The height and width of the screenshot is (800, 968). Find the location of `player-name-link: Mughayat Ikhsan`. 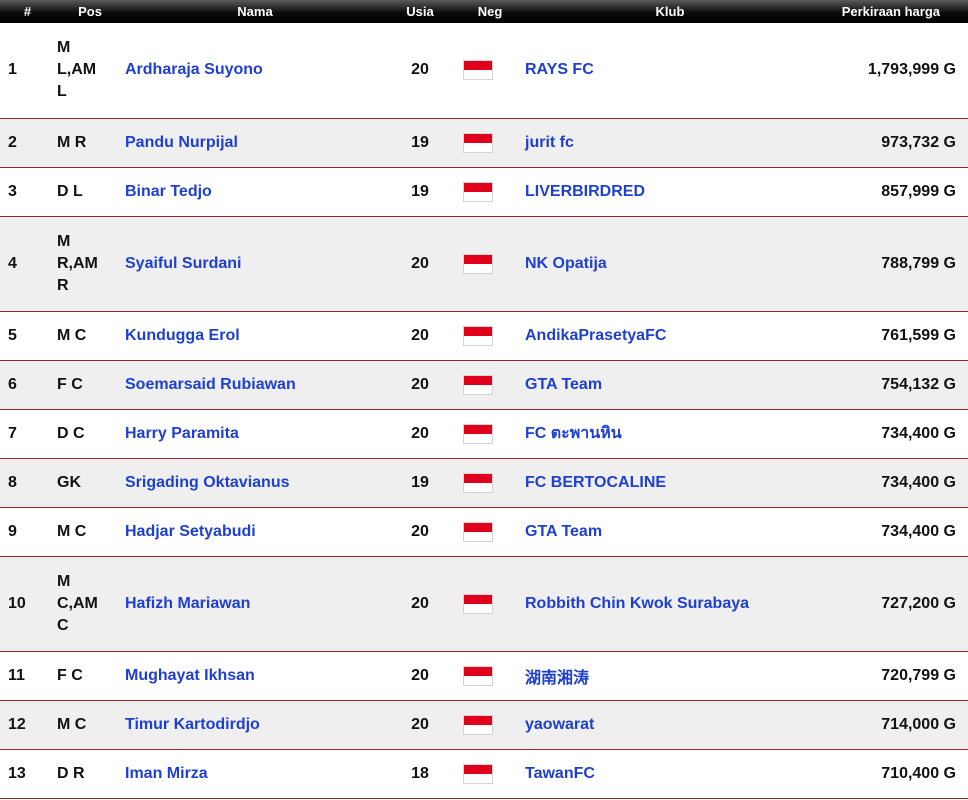

player-name-link: Mughayat Ikhsan is located at coordinates (190, 675).